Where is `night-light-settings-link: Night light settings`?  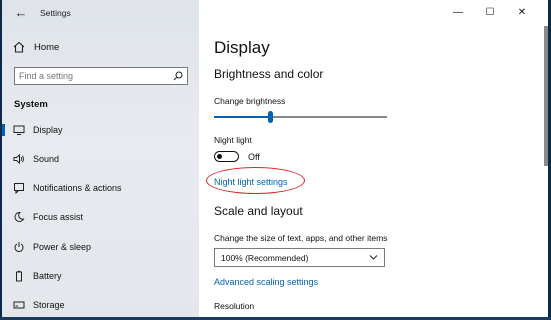
night-light-settings-link: Night light settings is located at coordinates (251, 182).